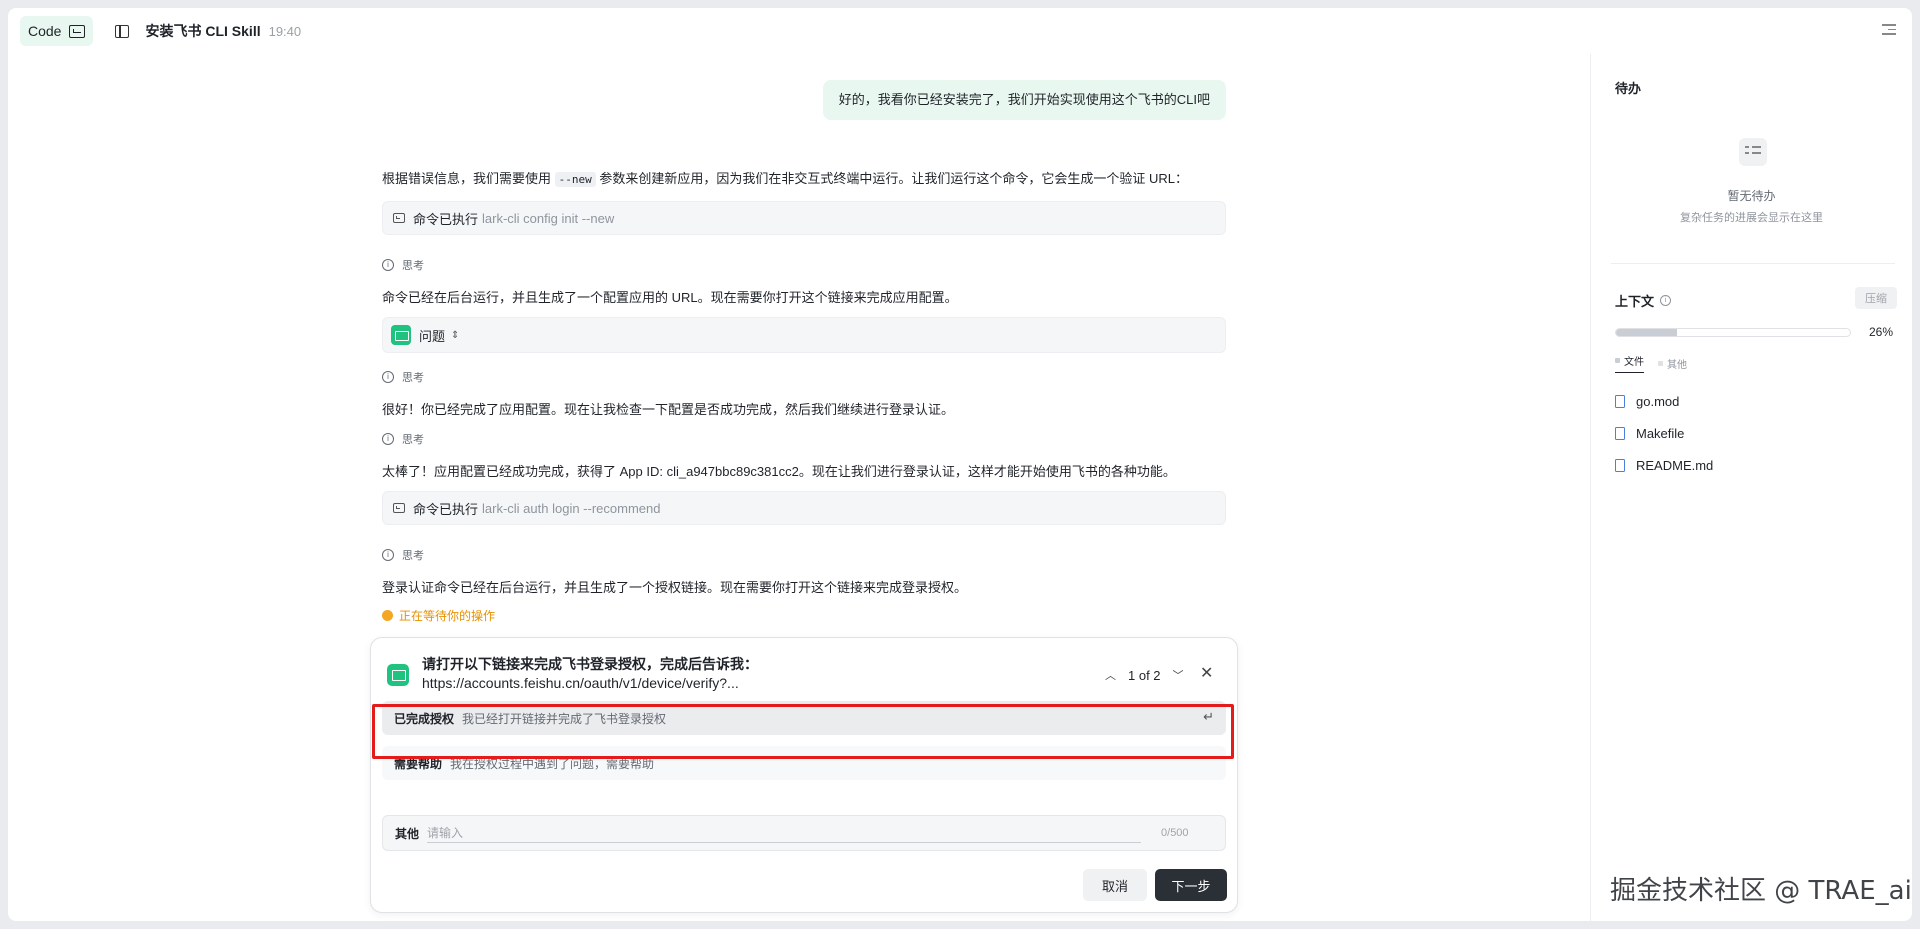 Image resolution: width=1920 pixels, height=929 pixels. I want to click on file-item: README.md, so click(1664, 465).